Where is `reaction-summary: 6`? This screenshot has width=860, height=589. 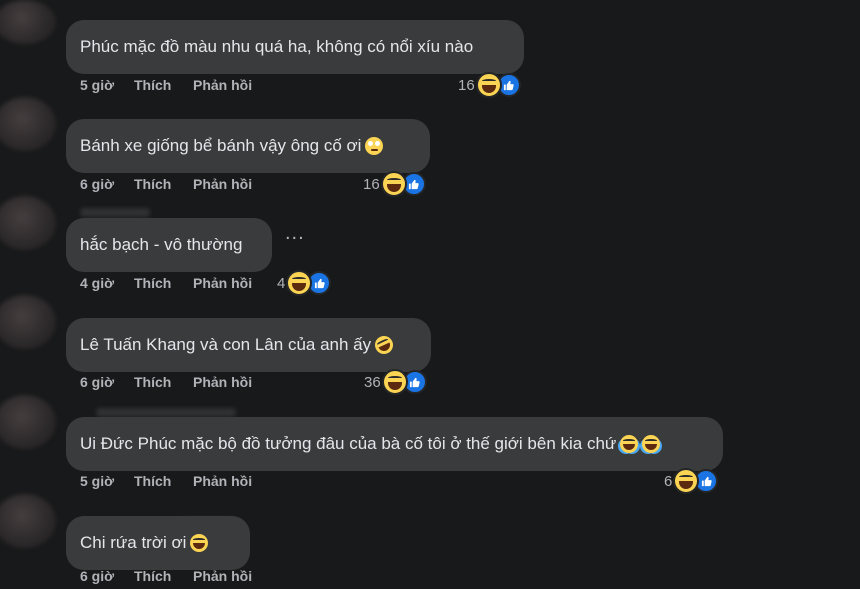 reaction-summary: 6 is located at coordinates (691, 481).